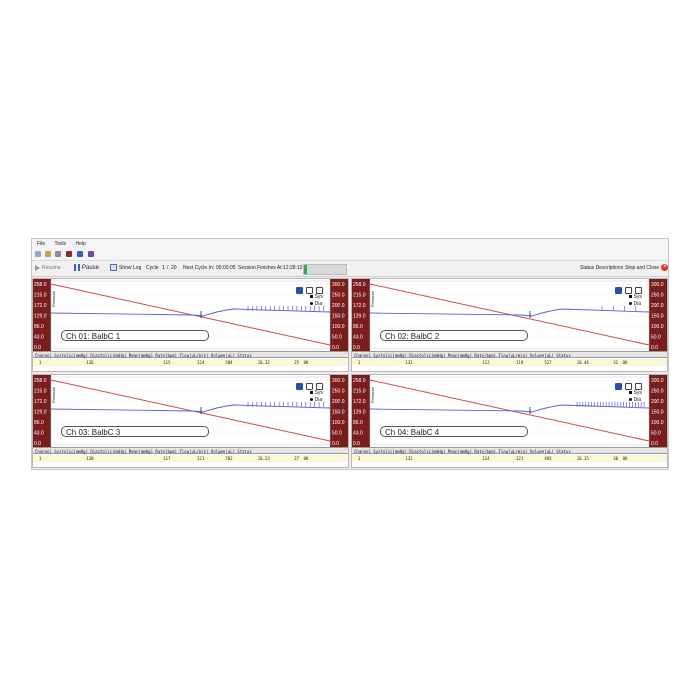 Image resolution: width=700 pixels, height=700 pixels. Describe the element at coordinates (358, 423) in the screenshot. I see `left-tick-label: 86.0` at that location.